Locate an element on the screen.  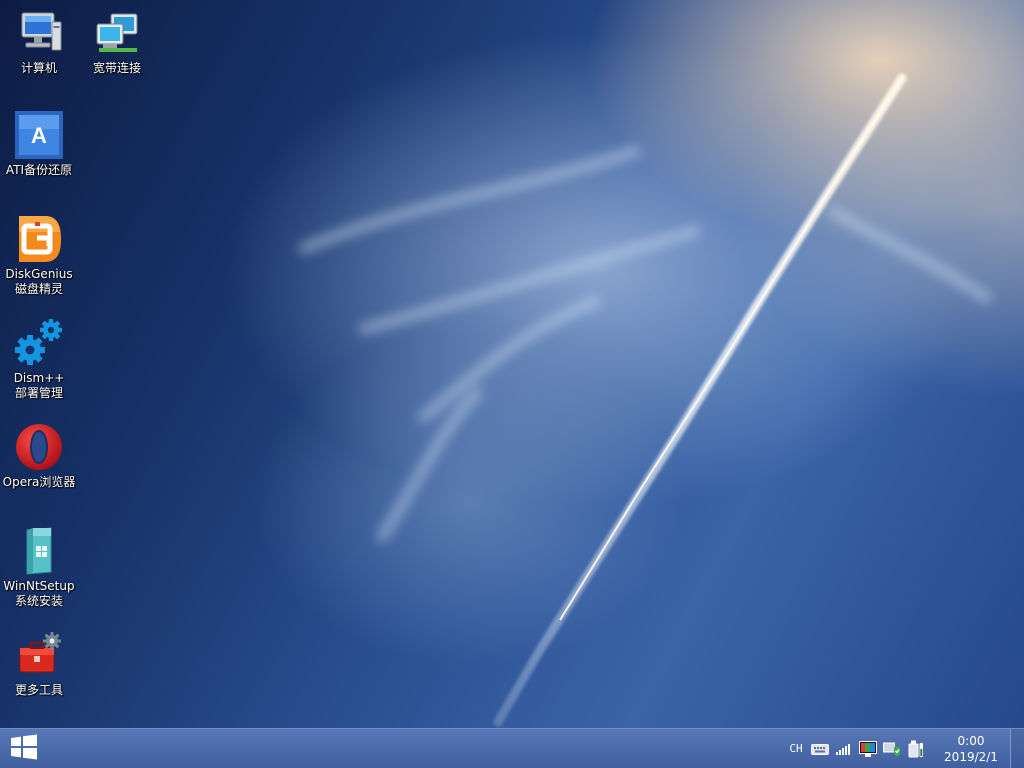
ati-backup-icon: A is located at coordinates (39, 135).